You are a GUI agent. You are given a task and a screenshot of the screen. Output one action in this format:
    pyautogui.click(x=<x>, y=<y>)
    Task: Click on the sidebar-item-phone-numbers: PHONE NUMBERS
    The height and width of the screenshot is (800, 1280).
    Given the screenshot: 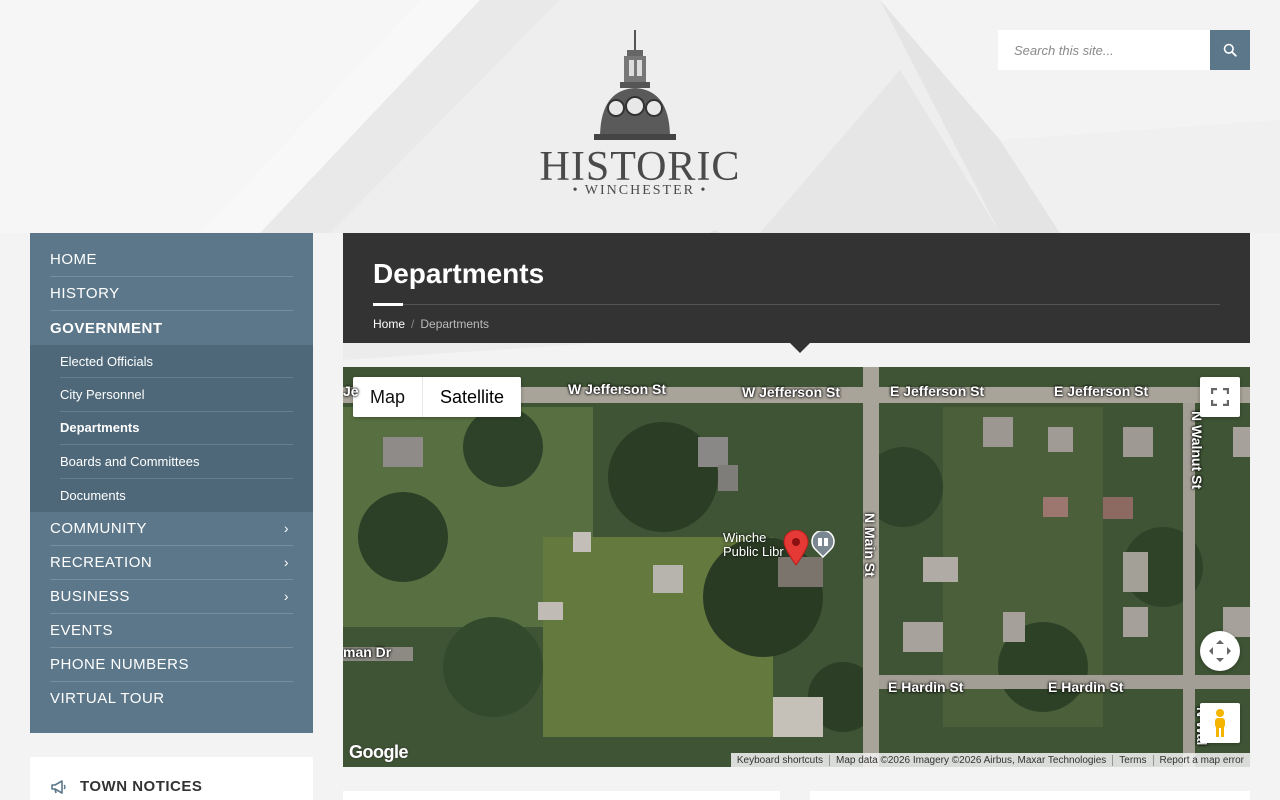 What is the action you would take?
    pyautogui.click(x=171, y=665)
    